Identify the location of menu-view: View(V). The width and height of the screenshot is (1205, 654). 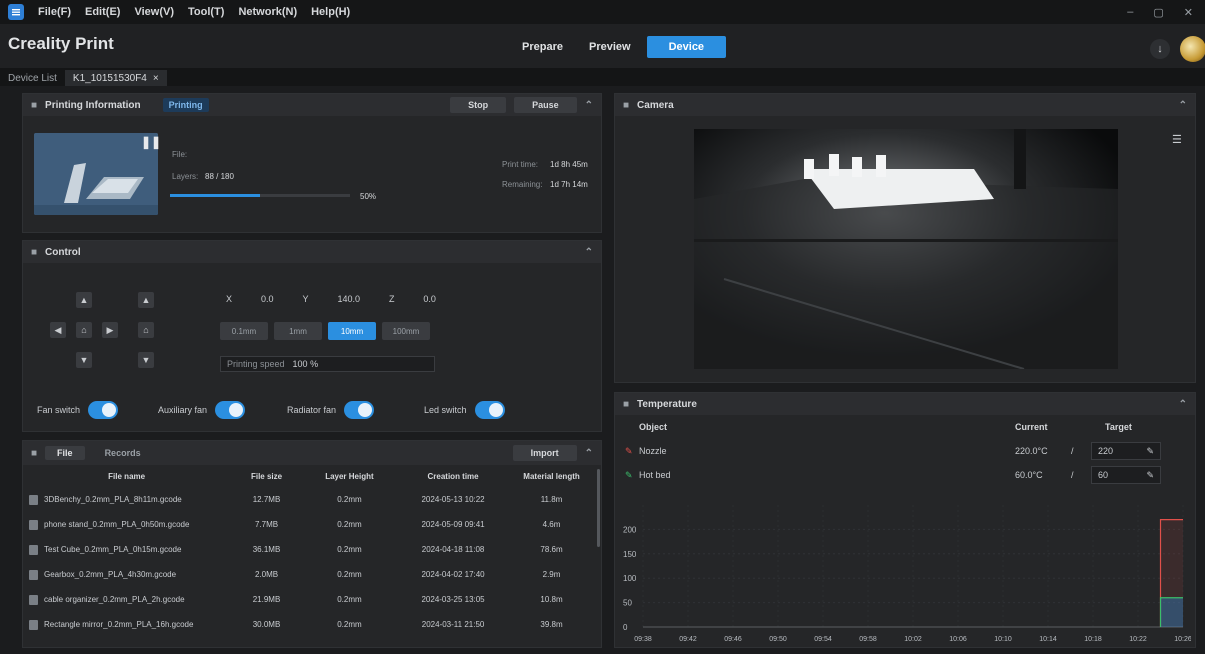
(154, 12).